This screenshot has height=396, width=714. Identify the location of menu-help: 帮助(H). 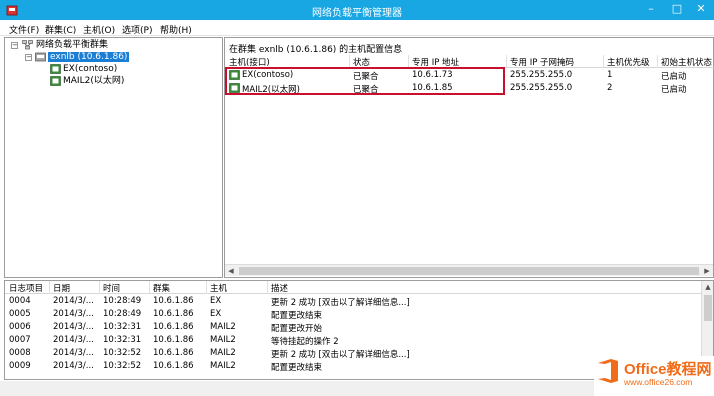
(176, 29).